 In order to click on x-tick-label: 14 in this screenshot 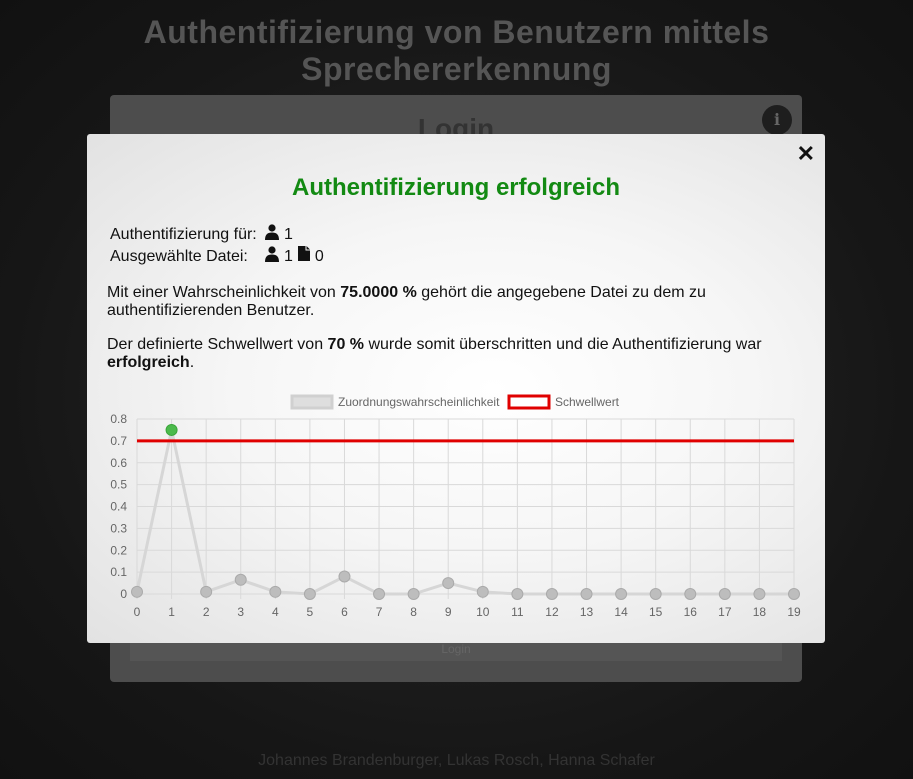, I will do `click(621, 612)`.